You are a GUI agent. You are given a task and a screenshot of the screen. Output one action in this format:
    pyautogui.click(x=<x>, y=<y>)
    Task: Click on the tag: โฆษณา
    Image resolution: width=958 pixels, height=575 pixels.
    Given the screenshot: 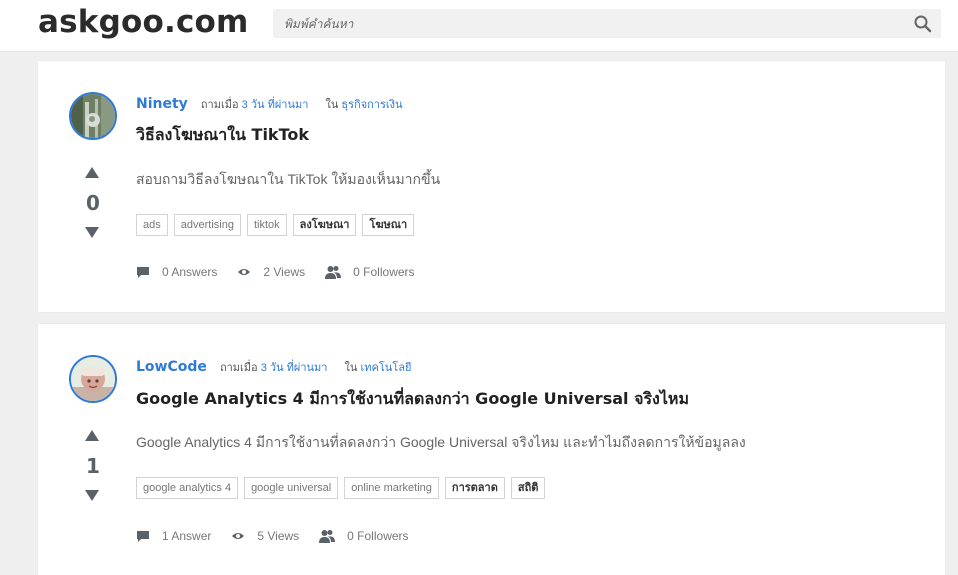 What is the action you would take?
    pyautogui.click(x=388, y=225)
    